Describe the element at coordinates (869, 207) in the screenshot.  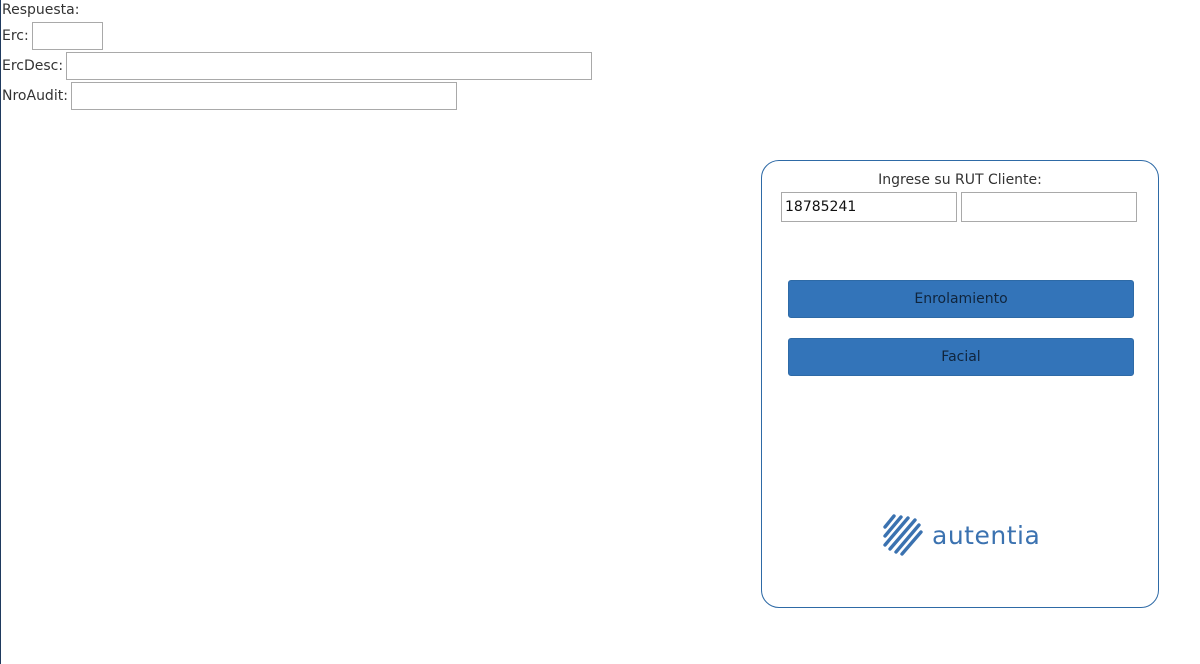
I see `rut-input` at that location.